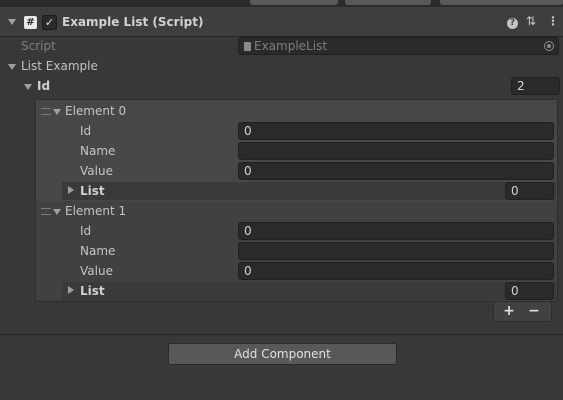 The height and width of the screenshot is (400, 563). Describe the element at coordinates (294, 2) in the screenshot. I see `toolbar-button-left` at that location.